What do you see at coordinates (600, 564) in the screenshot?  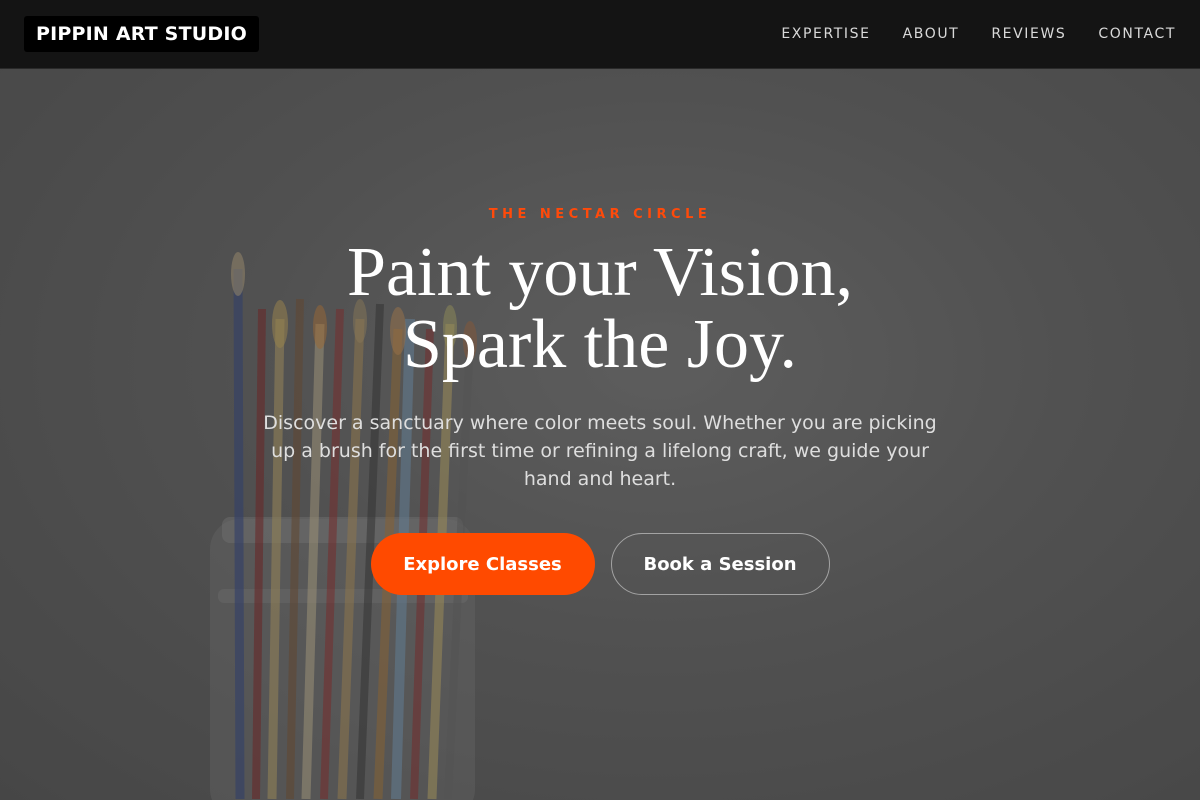 I see `hero-cta-group: Explore Classes Book a Session` at bounding box center [600, 564].